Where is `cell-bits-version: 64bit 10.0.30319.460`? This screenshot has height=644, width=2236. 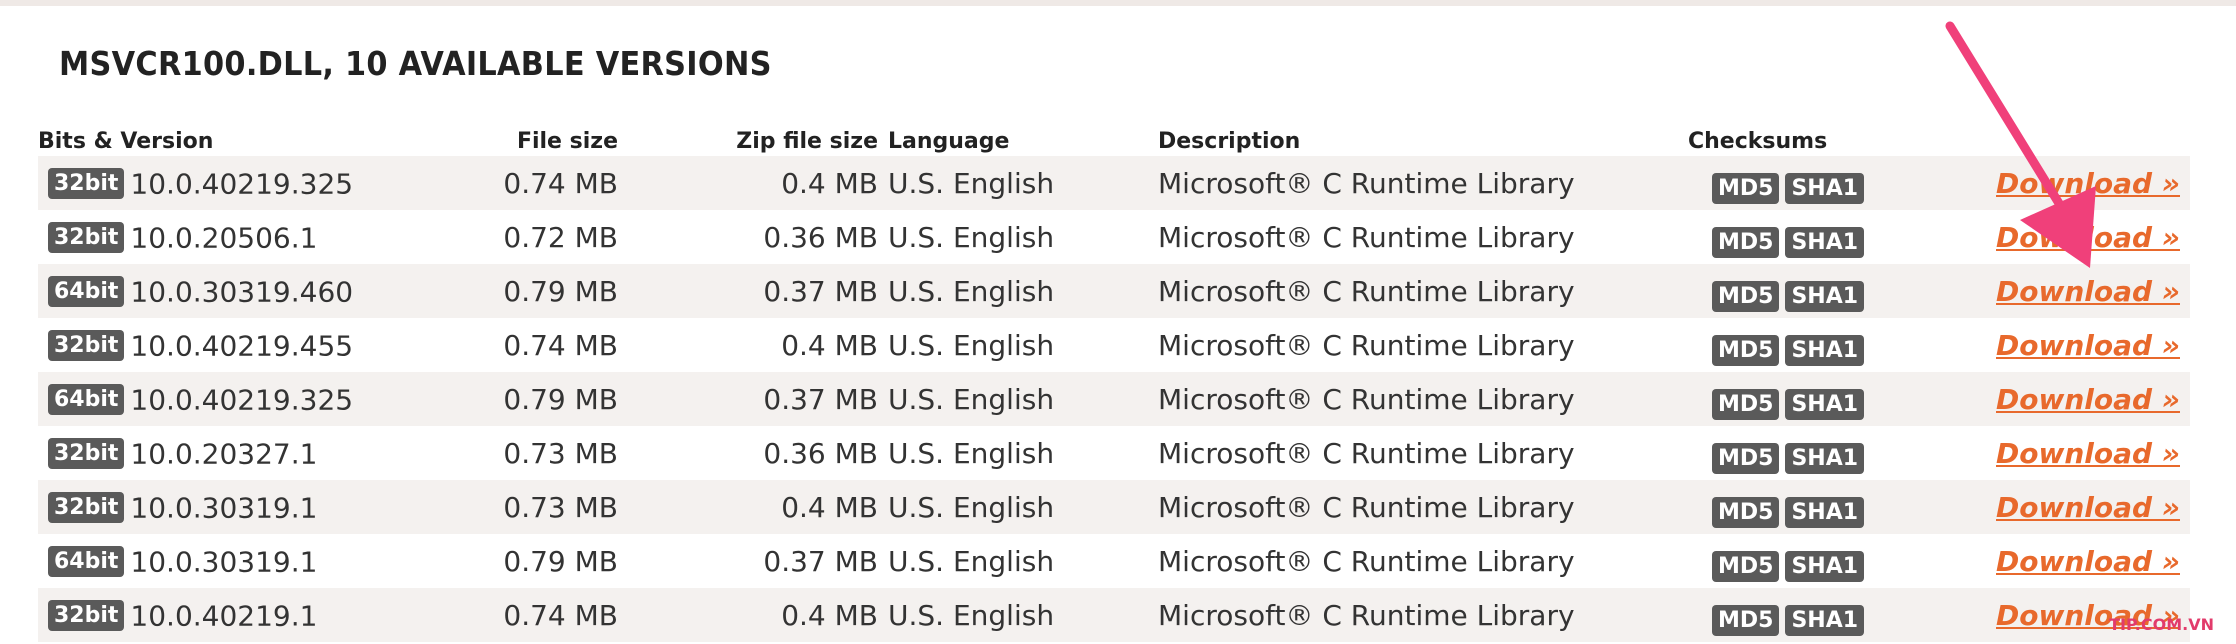 cell-bits-version: 64bit 10.0.30319.460 is located at coordinates (195, 291).